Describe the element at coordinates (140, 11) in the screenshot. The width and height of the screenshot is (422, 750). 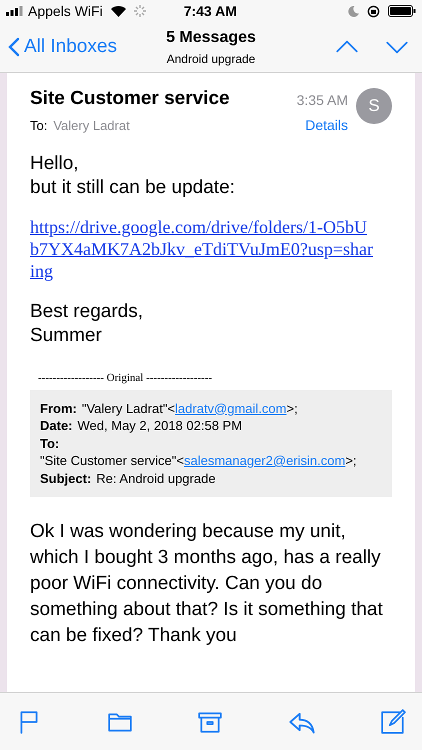
I see `loading-icon` at that location.